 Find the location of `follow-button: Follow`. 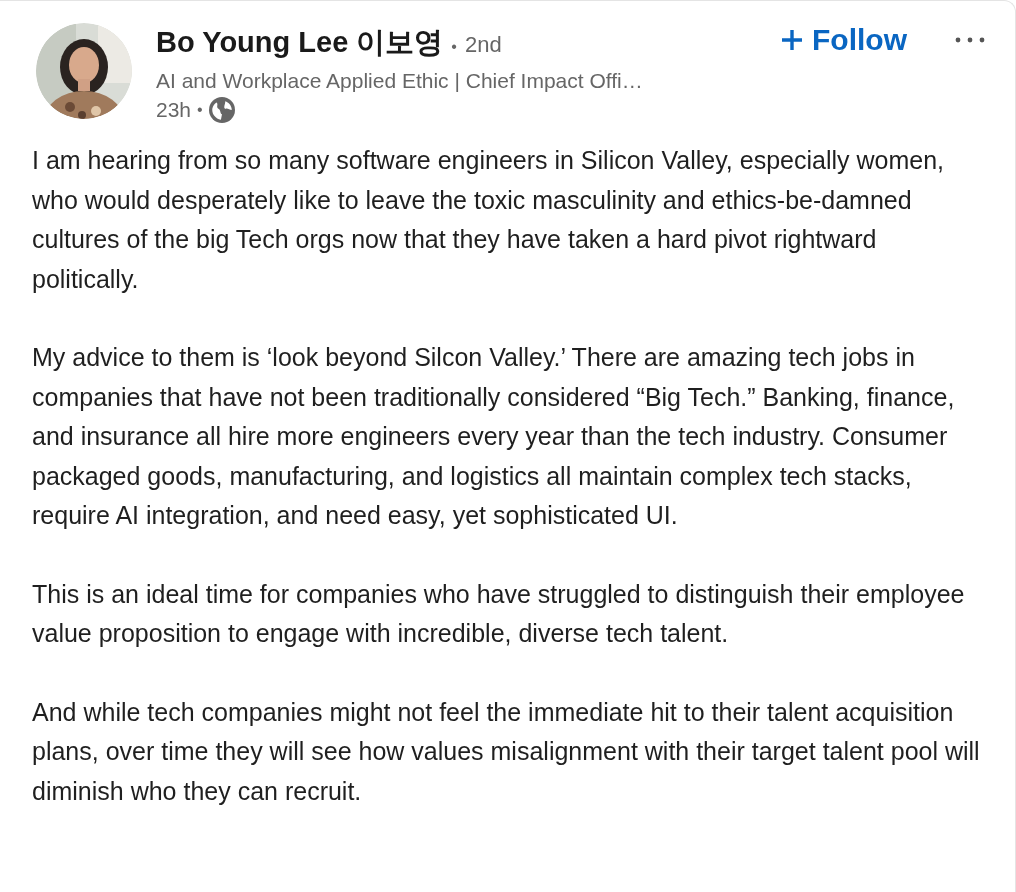

follow-button: Follow is located at coordinates (843, 40).